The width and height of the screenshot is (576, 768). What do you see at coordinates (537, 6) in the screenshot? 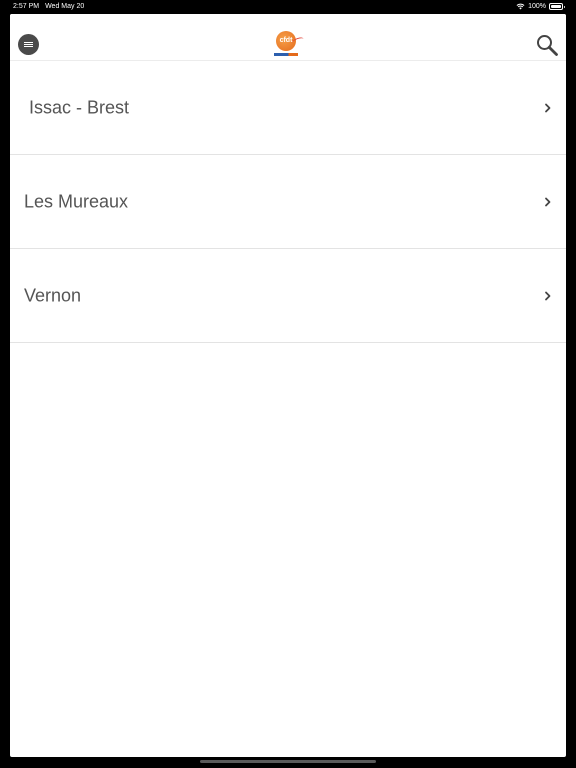
I see `battery-percent: 100%` at bounding box center [537, 6].